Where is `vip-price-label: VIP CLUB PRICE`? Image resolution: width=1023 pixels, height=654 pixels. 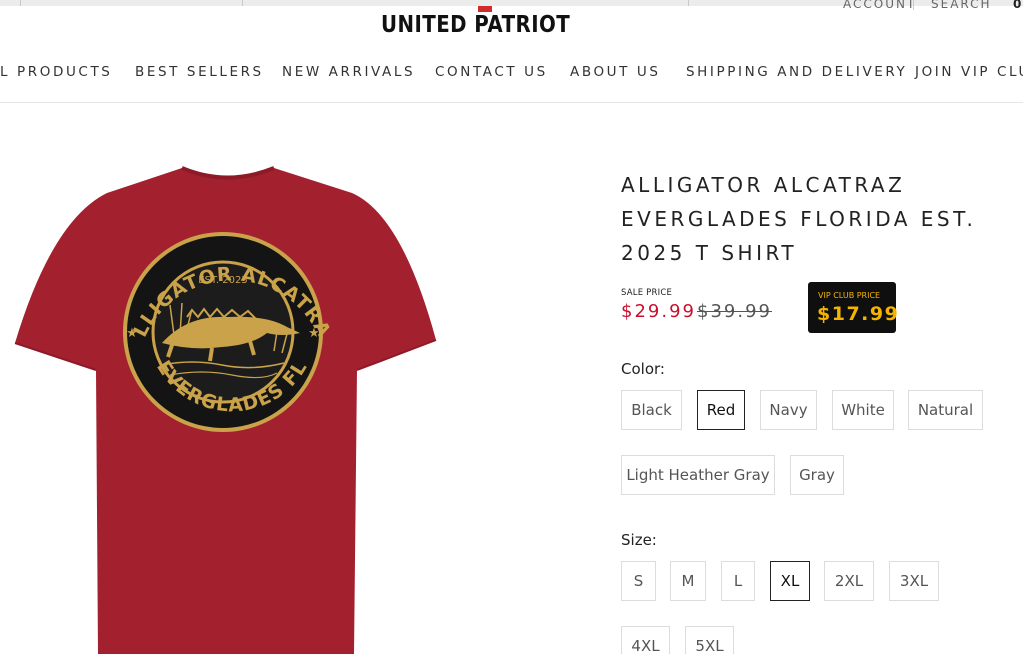
vip-price-label: VIP CLUB PRICE is located at coordinates (849, 295).